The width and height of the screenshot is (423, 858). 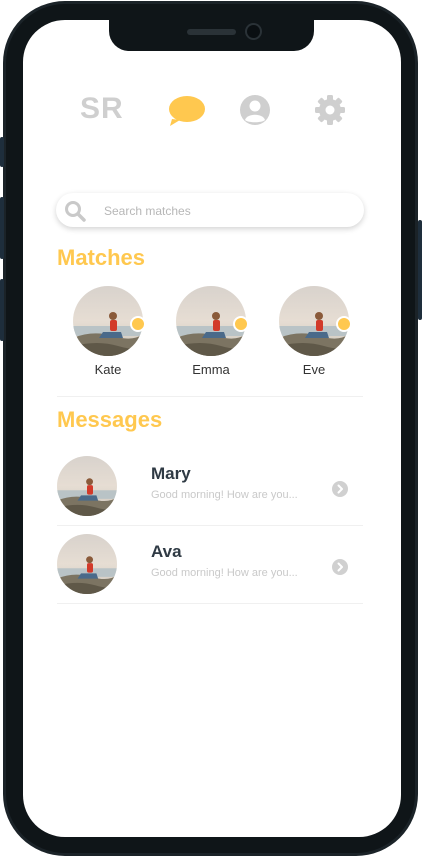 What do you see at coordinates (211, 32) in the screenshot?
I see `speaker` at bounding box center [211, 32].